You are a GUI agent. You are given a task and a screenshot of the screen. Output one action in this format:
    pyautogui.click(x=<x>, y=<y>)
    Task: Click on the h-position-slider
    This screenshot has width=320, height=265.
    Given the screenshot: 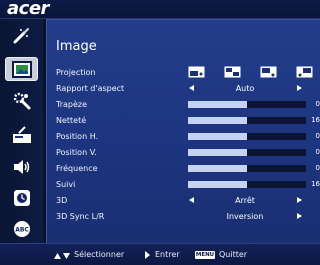 What is the action you would take?
    pyautogui.click(x=247, y=136)
    